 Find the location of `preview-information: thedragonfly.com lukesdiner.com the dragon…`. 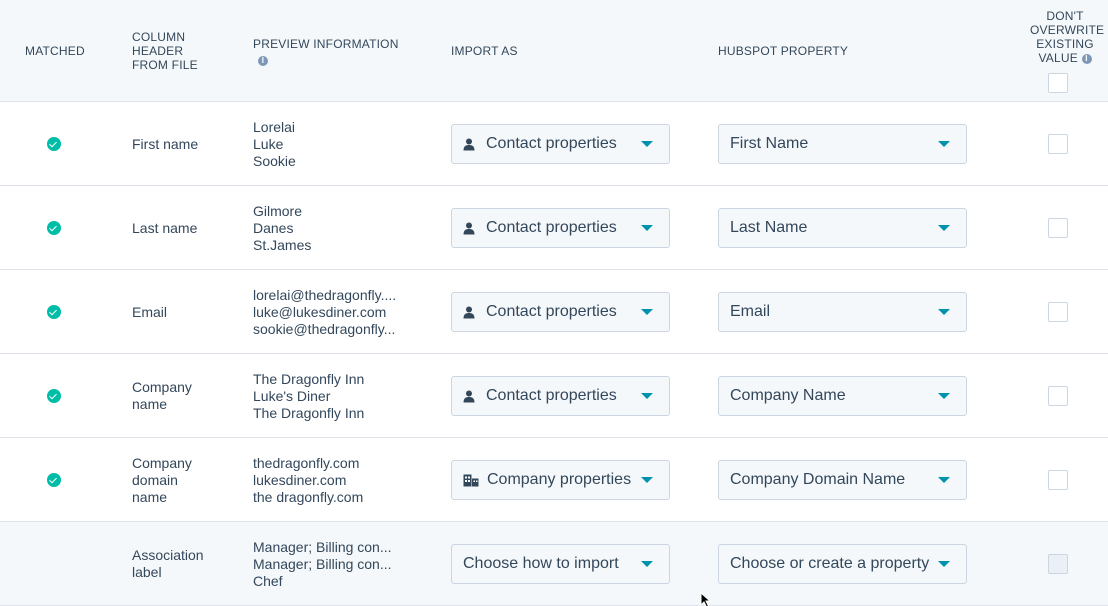

preview-information: thedragonfly.com lukesdiner.com the dragon… is located at coordinates (308, 479).